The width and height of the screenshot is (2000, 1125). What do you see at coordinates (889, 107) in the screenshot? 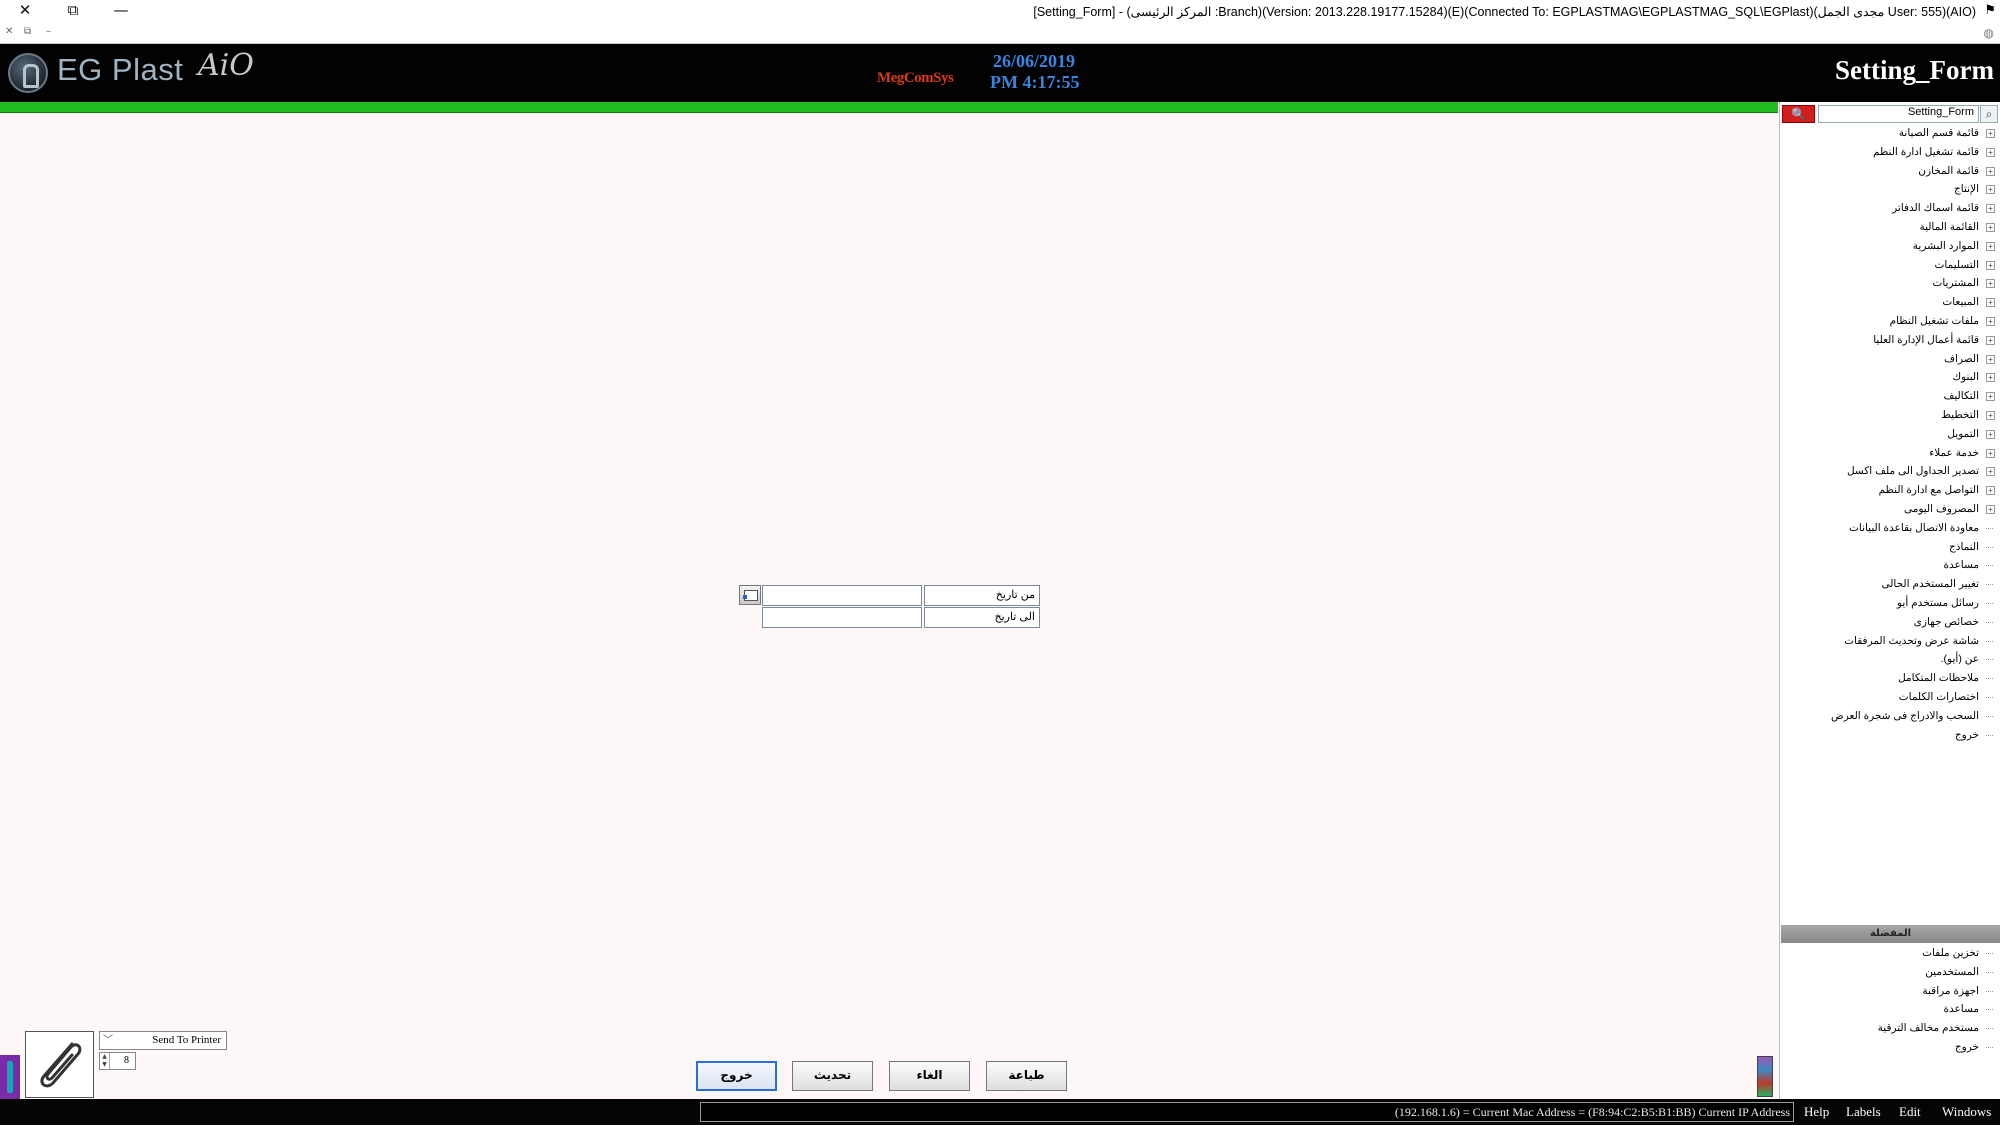
I see `progress-bar` at bounding box center [889, 107].